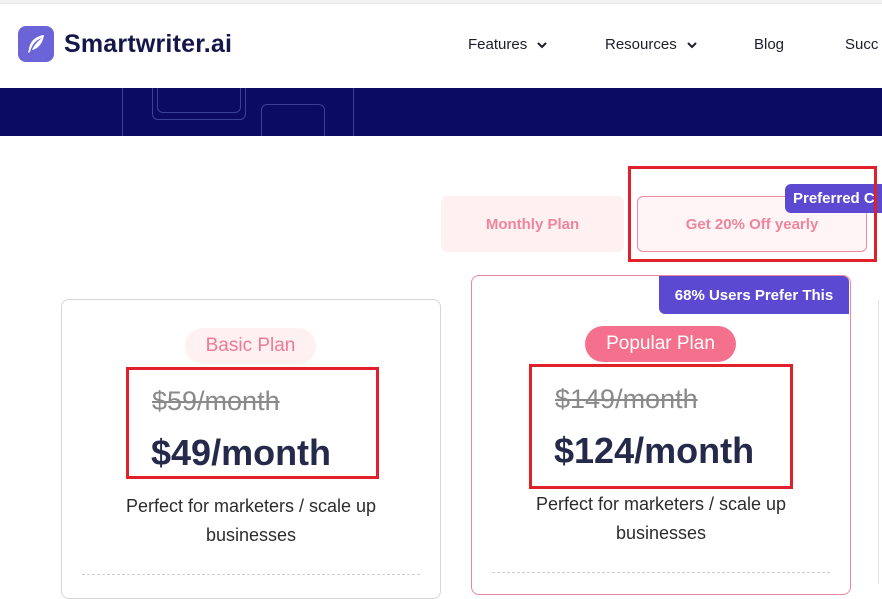 This screenshot has width=882, height=599. Describe the element at coordinates (251, 506) in the screenshot. I see `basic-description-line1: Perfect for marketers / scale up` at that location.